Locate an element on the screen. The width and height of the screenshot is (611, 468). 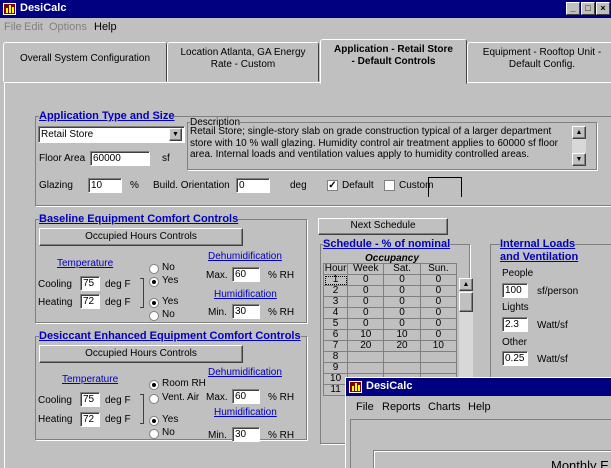
child-menu-charts: Charts is located at coordinates (444, 407).